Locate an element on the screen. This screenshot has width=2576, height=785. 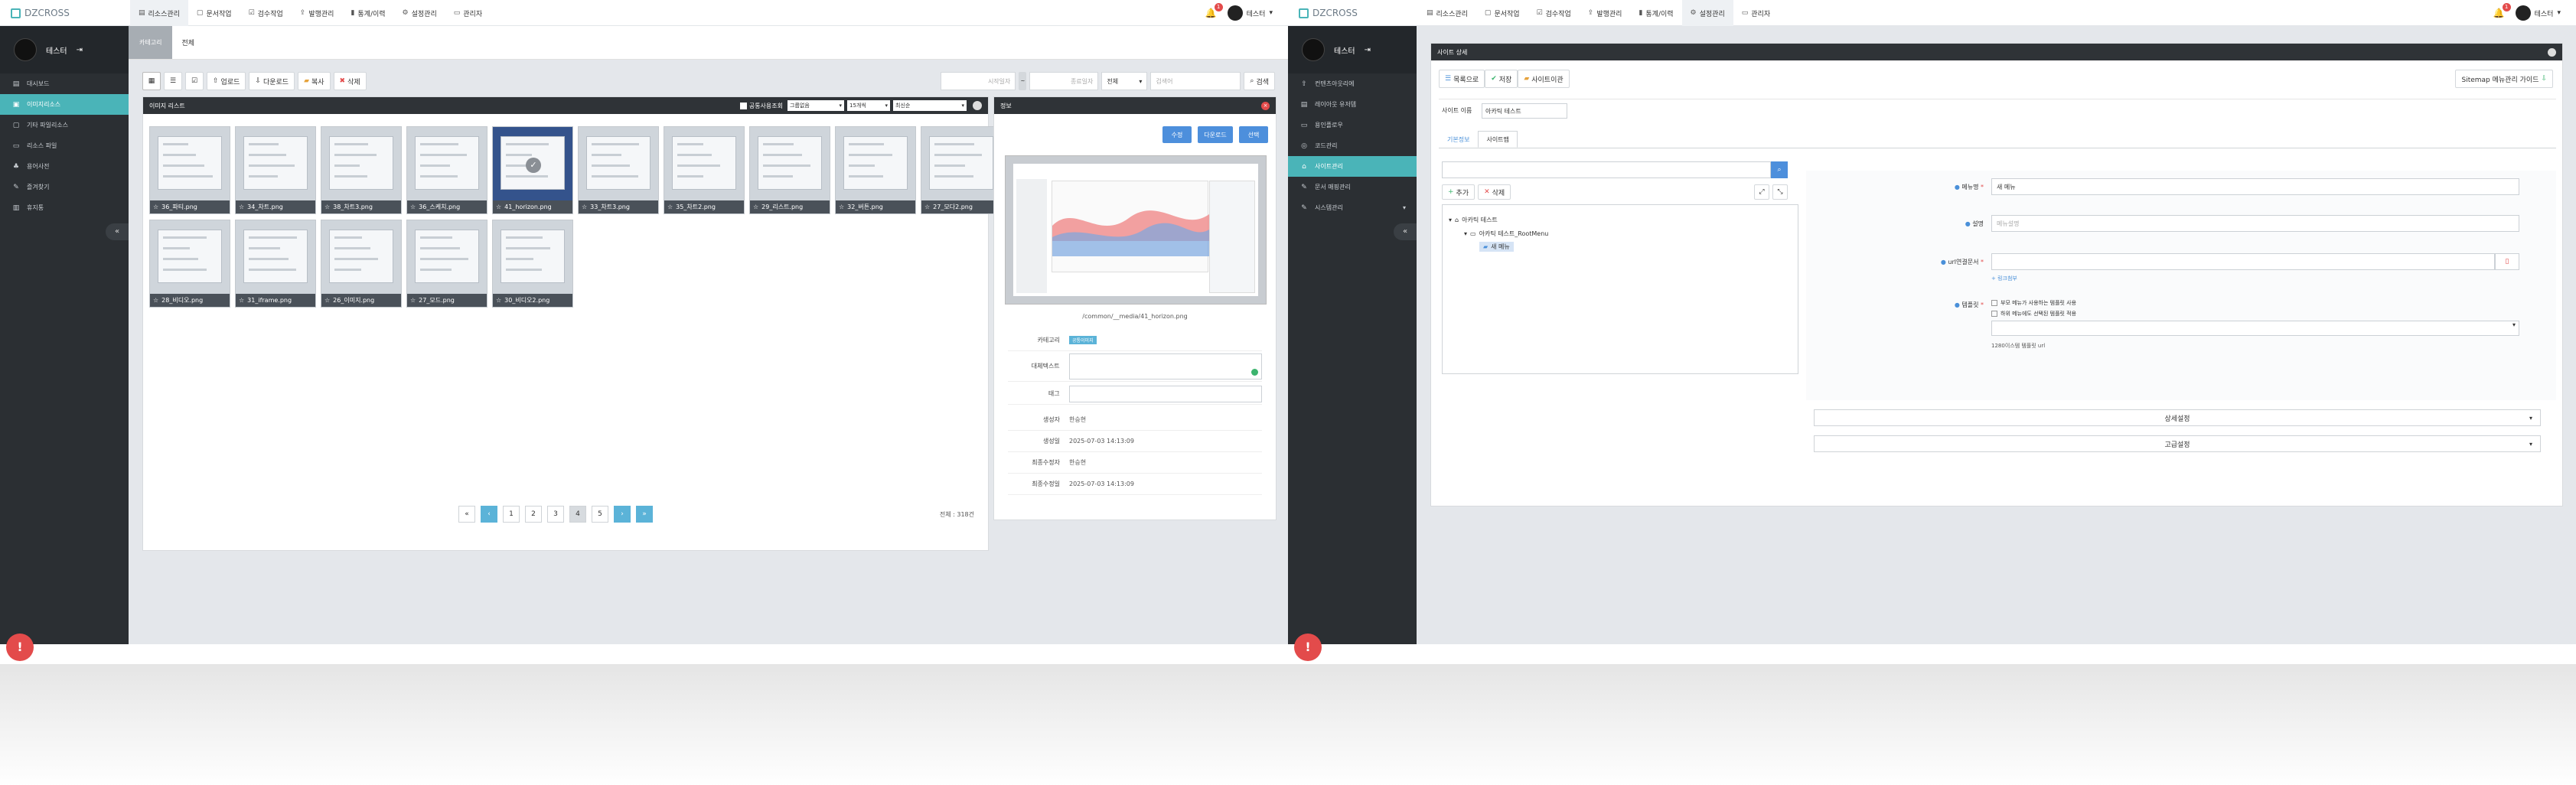
sort-select: 최신순 ▾ is located at coordinates (930, 105).